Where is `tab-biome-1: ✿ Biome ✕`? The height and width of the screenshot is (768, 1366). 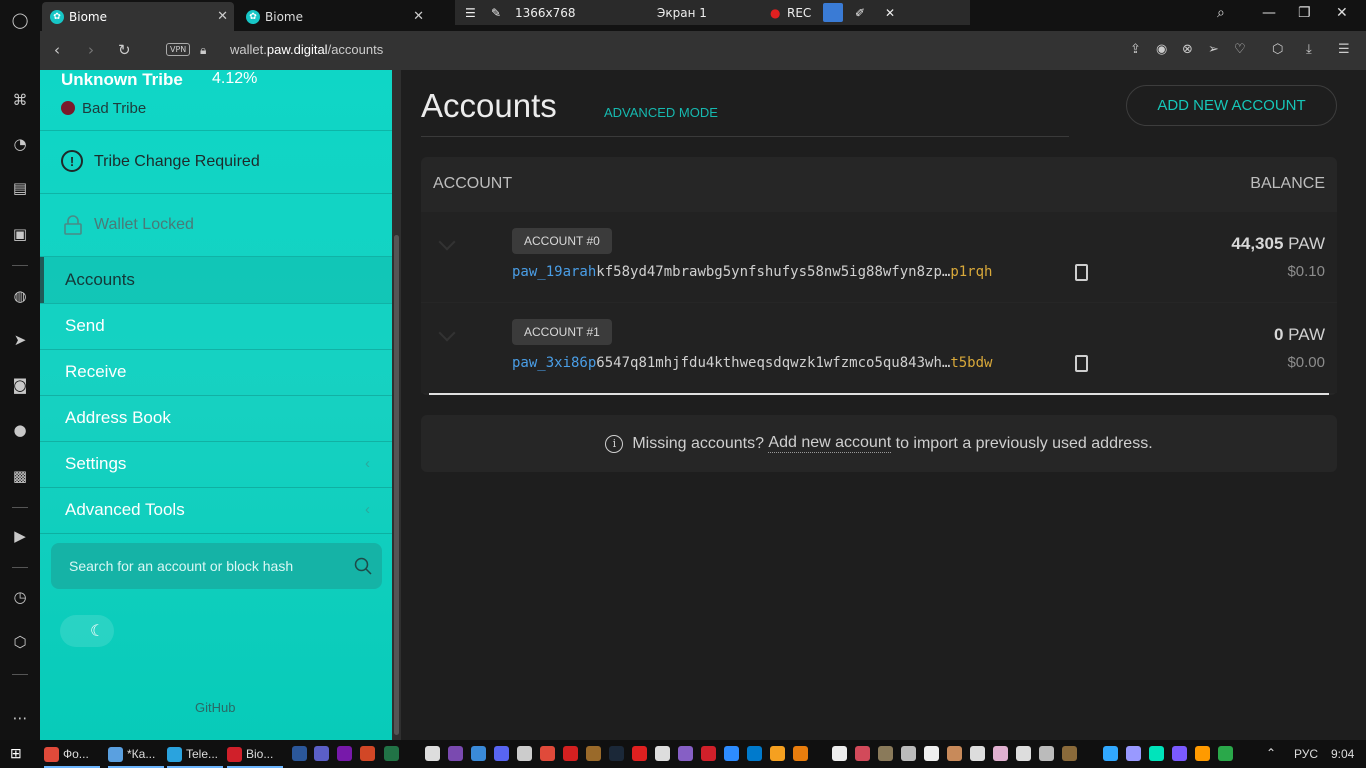 tab-biome-1: ✿ Biome ✕ is located at coordinates (138, 16).